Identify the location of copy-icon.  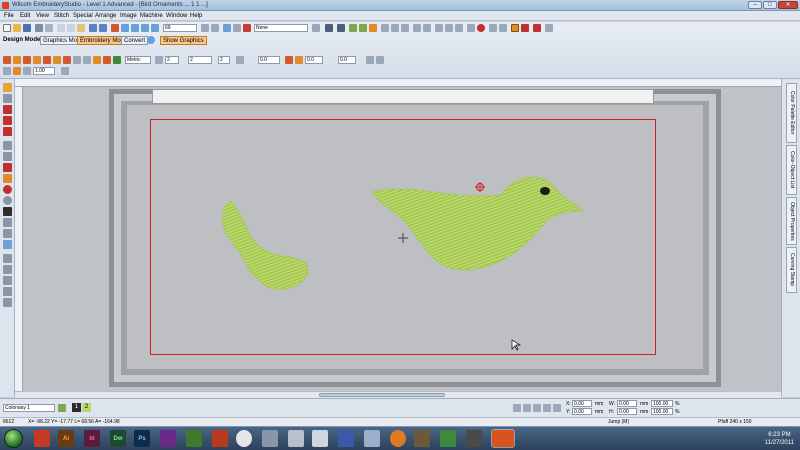
(71, 28).